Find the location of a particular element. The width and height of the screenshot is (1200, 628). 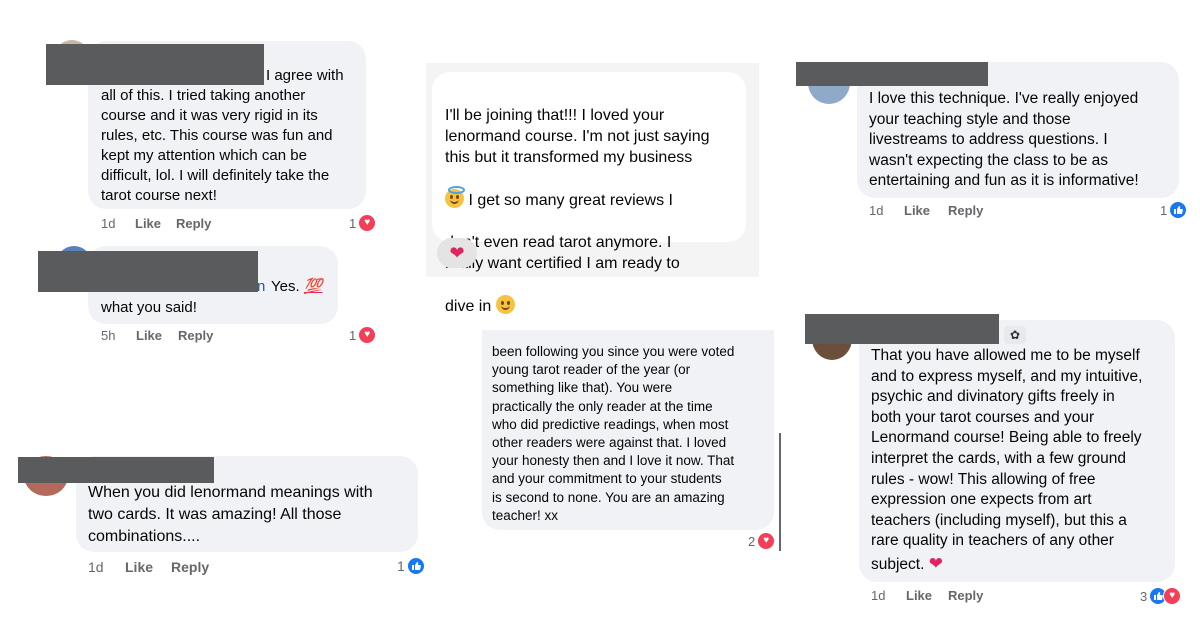

heart-icon: ❤ is located at coordinates (457, 253).